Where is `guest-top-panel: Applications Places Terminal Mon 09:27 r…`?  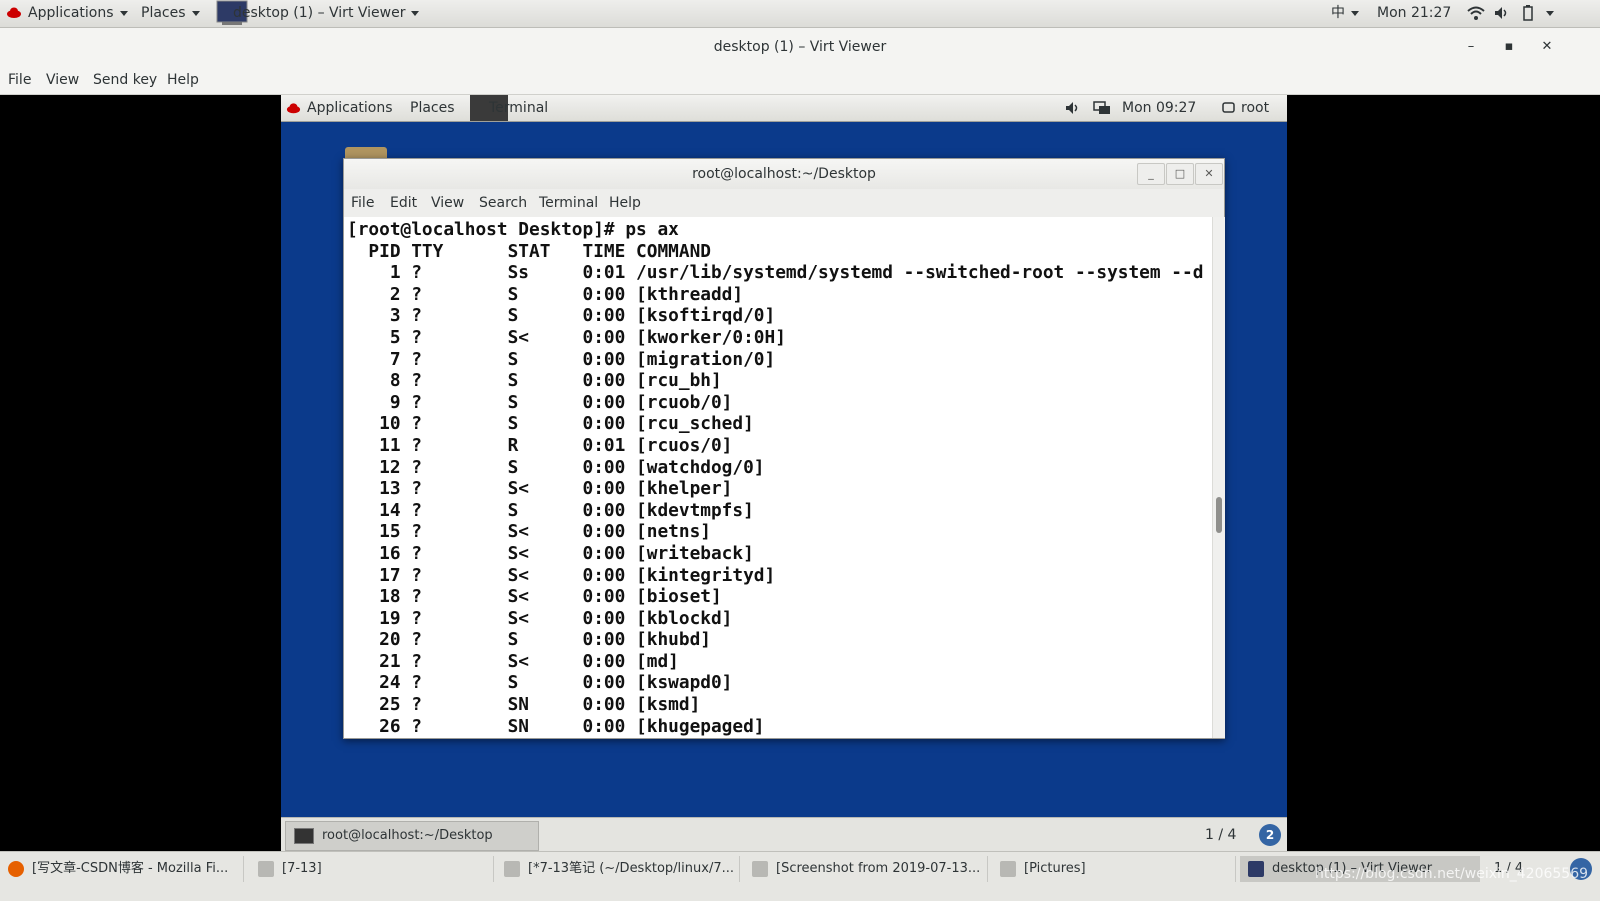
guest-top-panel: Applications Places Terminal Mon 09:27 r… is located at coordinates (784, 108).